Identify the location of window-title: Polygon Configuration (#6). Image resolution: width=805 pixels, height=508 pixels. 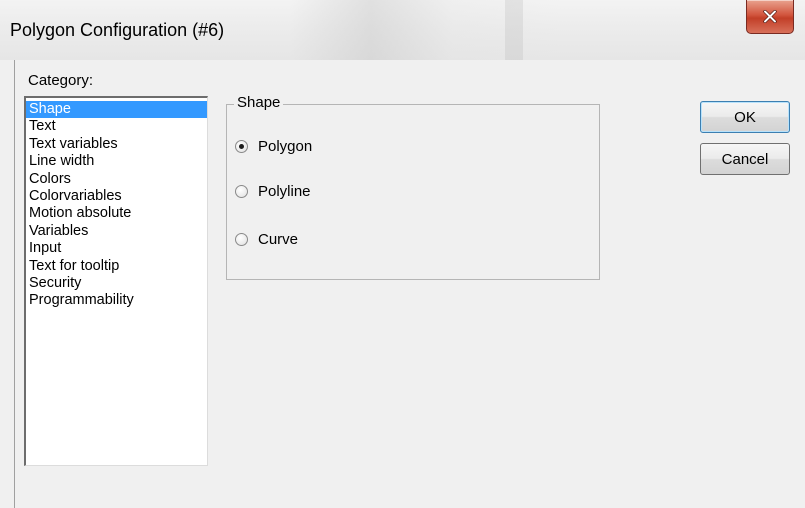
(117, 30).